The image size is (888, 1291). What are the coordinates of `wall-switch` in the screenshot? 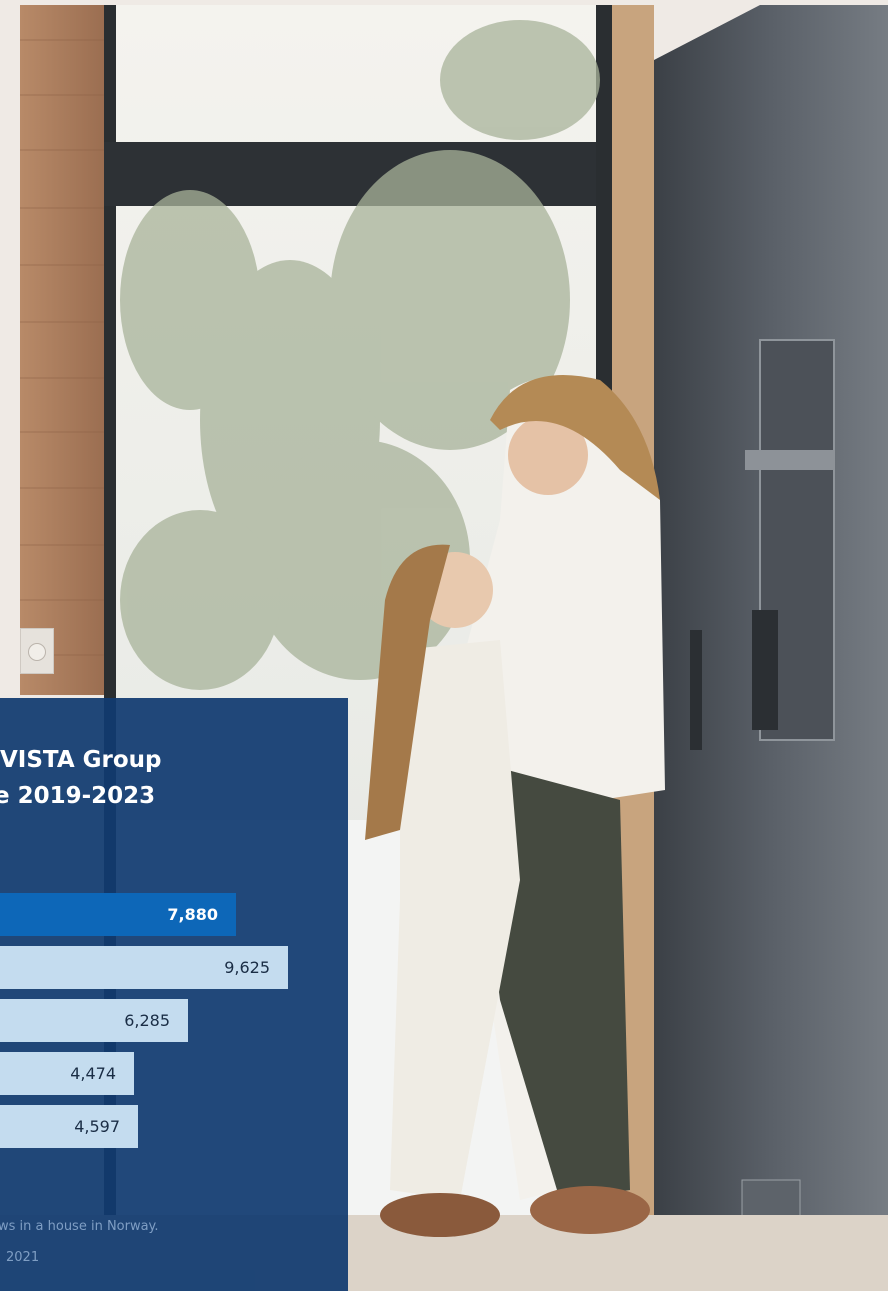 It's located at (37, 651).